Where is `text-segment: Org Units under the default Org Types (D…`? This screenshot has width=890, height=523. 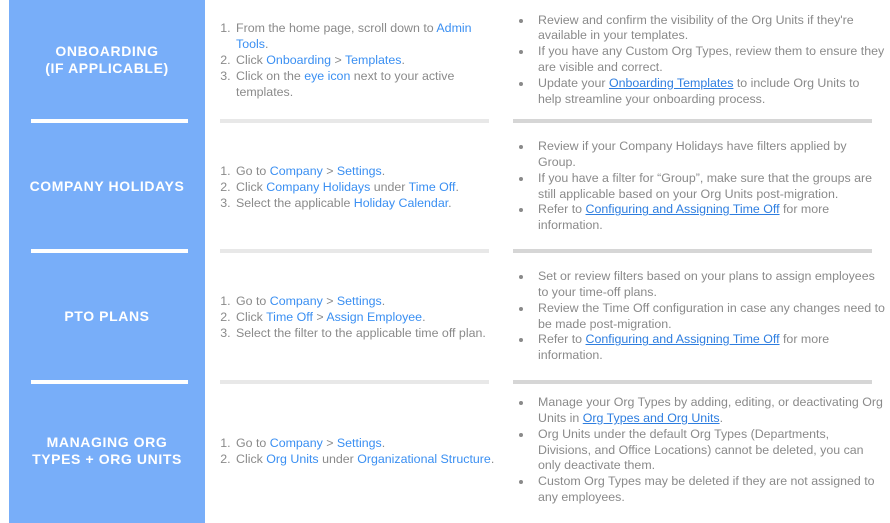 text-segment: Org Units under the default Org Types (D… is located at coordinates (701, 449).